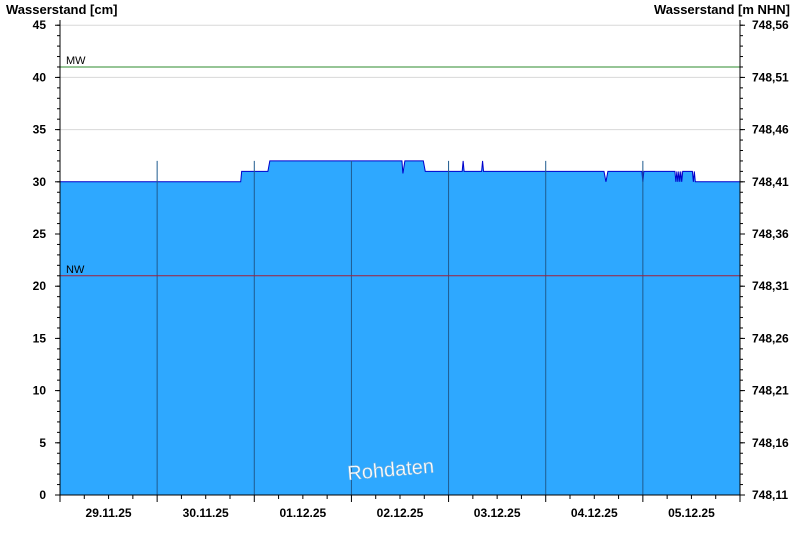 This screenshot has width=800, height=550. What do you see at coordinates (40, 25) in the screenshot?
I see `left-tick-label: 45` at bounding box center [40, 25].